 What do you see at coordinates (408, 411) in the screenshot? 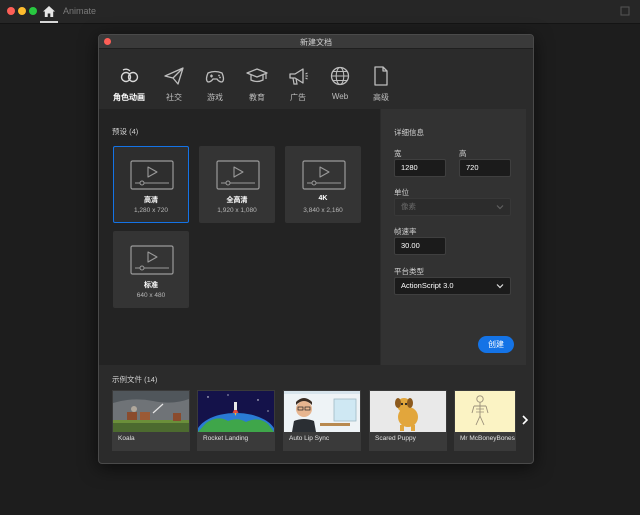
I see `scared-puppy-thumbnail` at bounding box center [408, 411].